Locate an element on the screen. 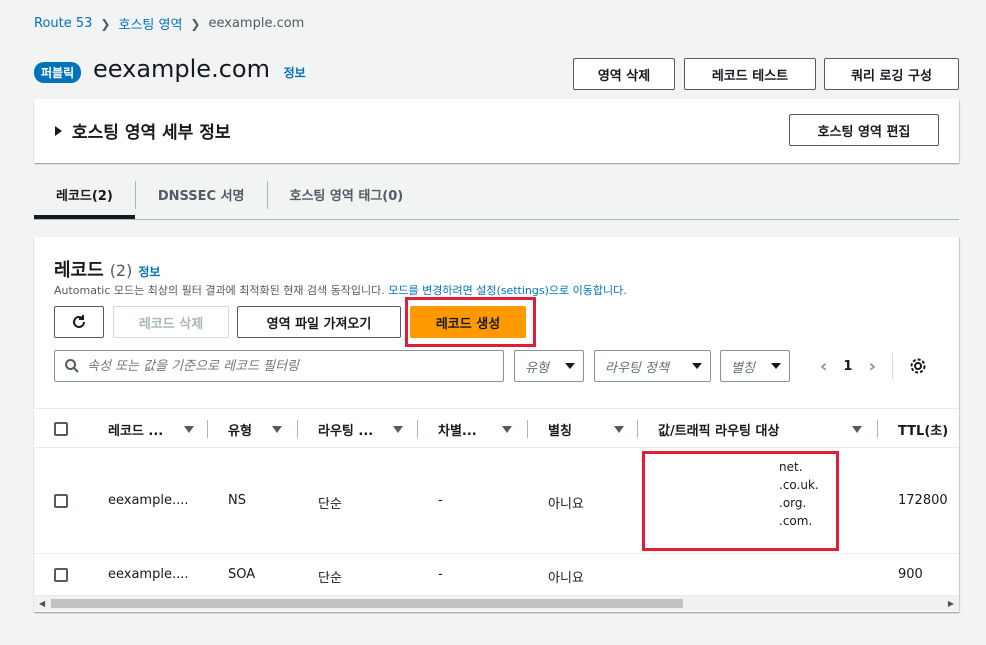 The height and width of the screenshot is (645, 986). records-info-link: 정보 is located at coordinates (149, 271).